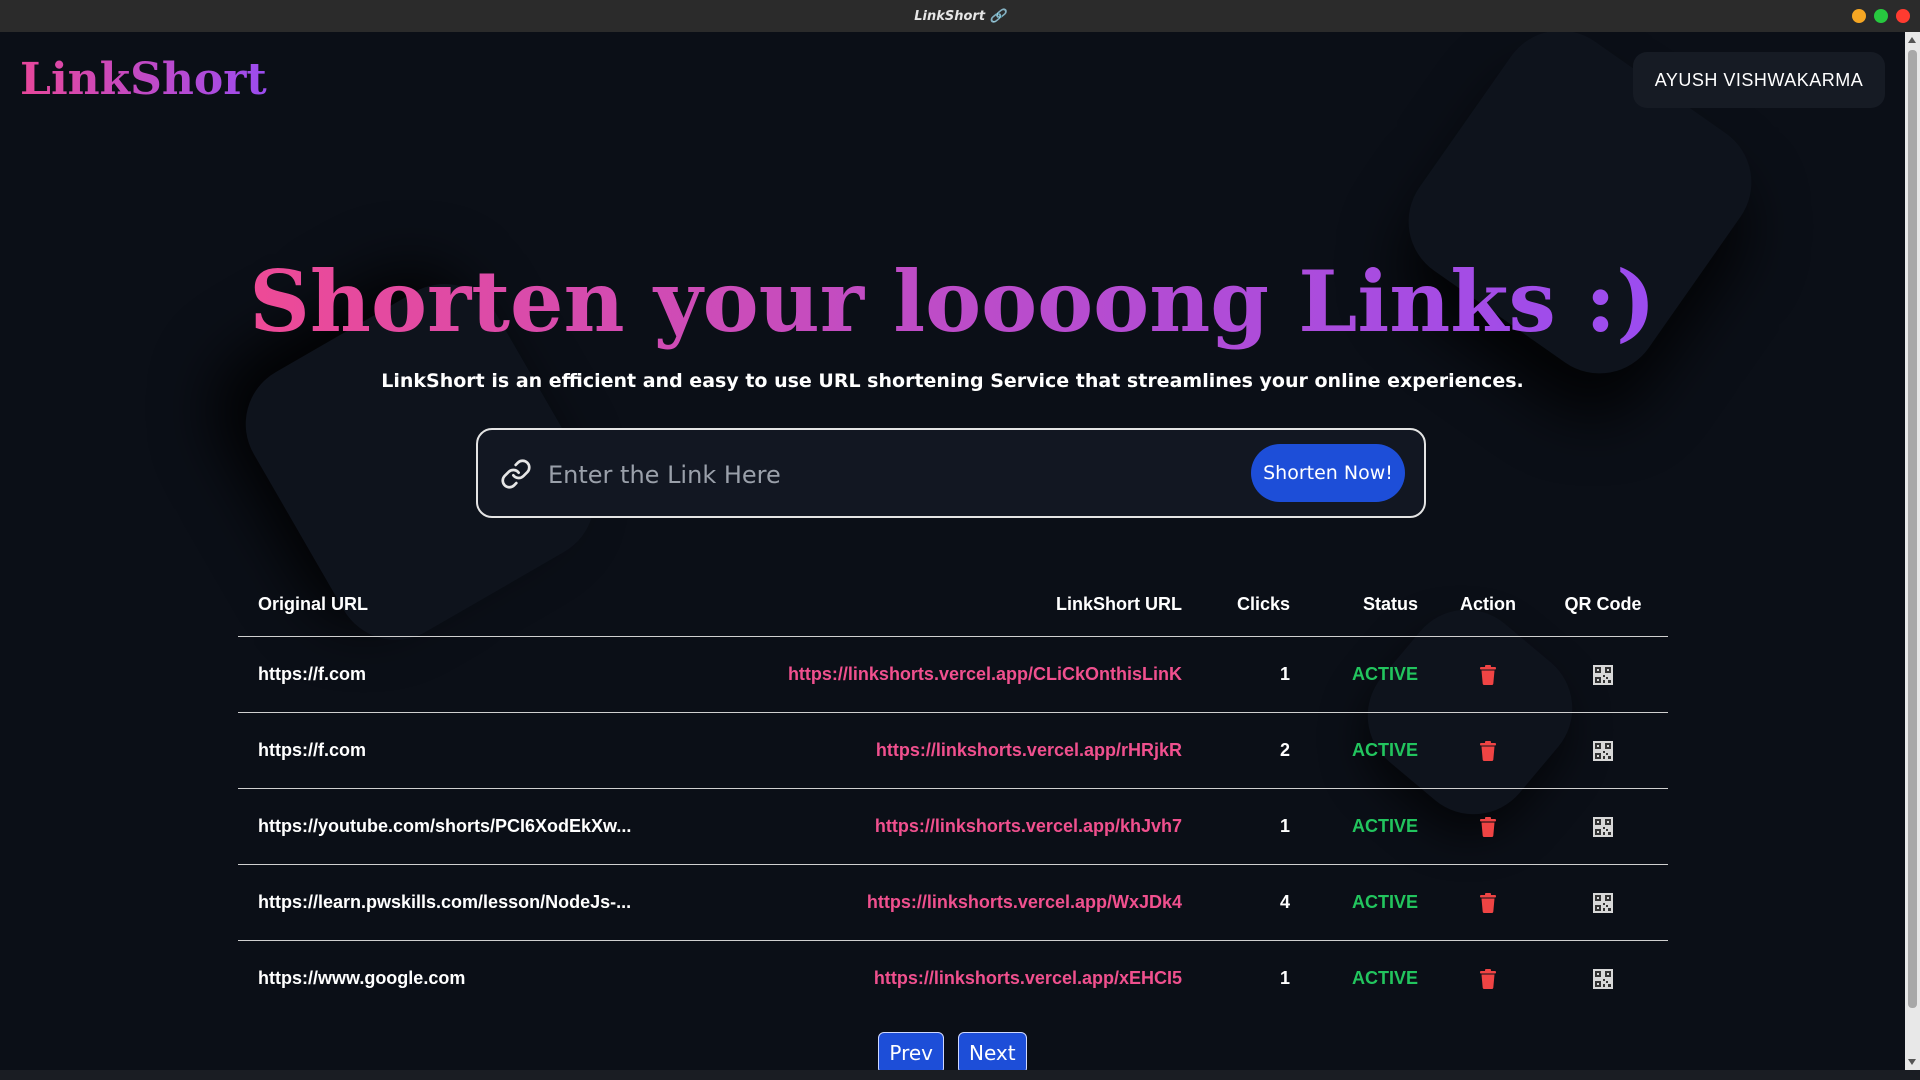 Image resolution: width=1920 pixels, height=1080 pixels. I want to click on shorten-button: Shorten Now!, so click(1328, 473).